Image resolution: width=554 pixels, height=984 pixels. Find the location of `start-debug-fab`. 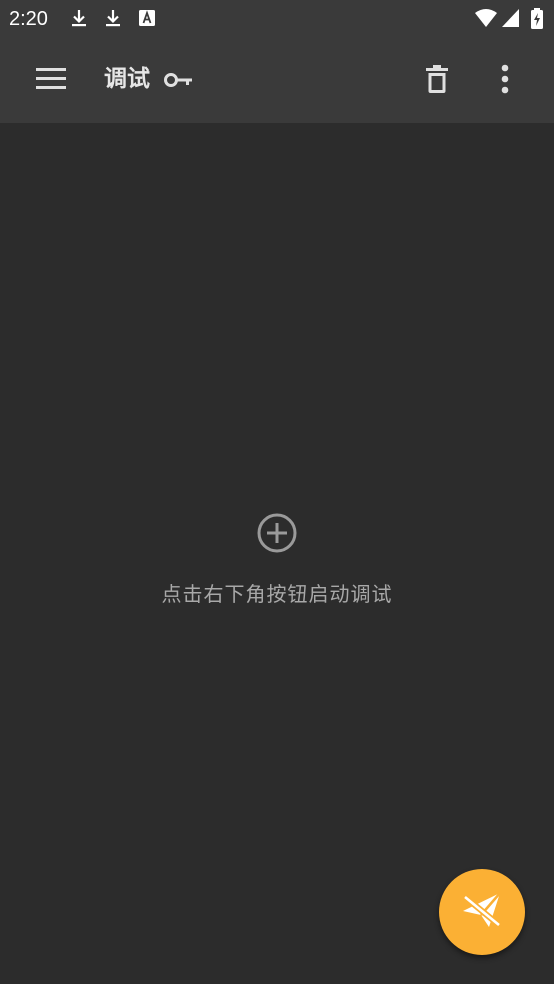

start-debug-fab is located at coordinates (482, 912).